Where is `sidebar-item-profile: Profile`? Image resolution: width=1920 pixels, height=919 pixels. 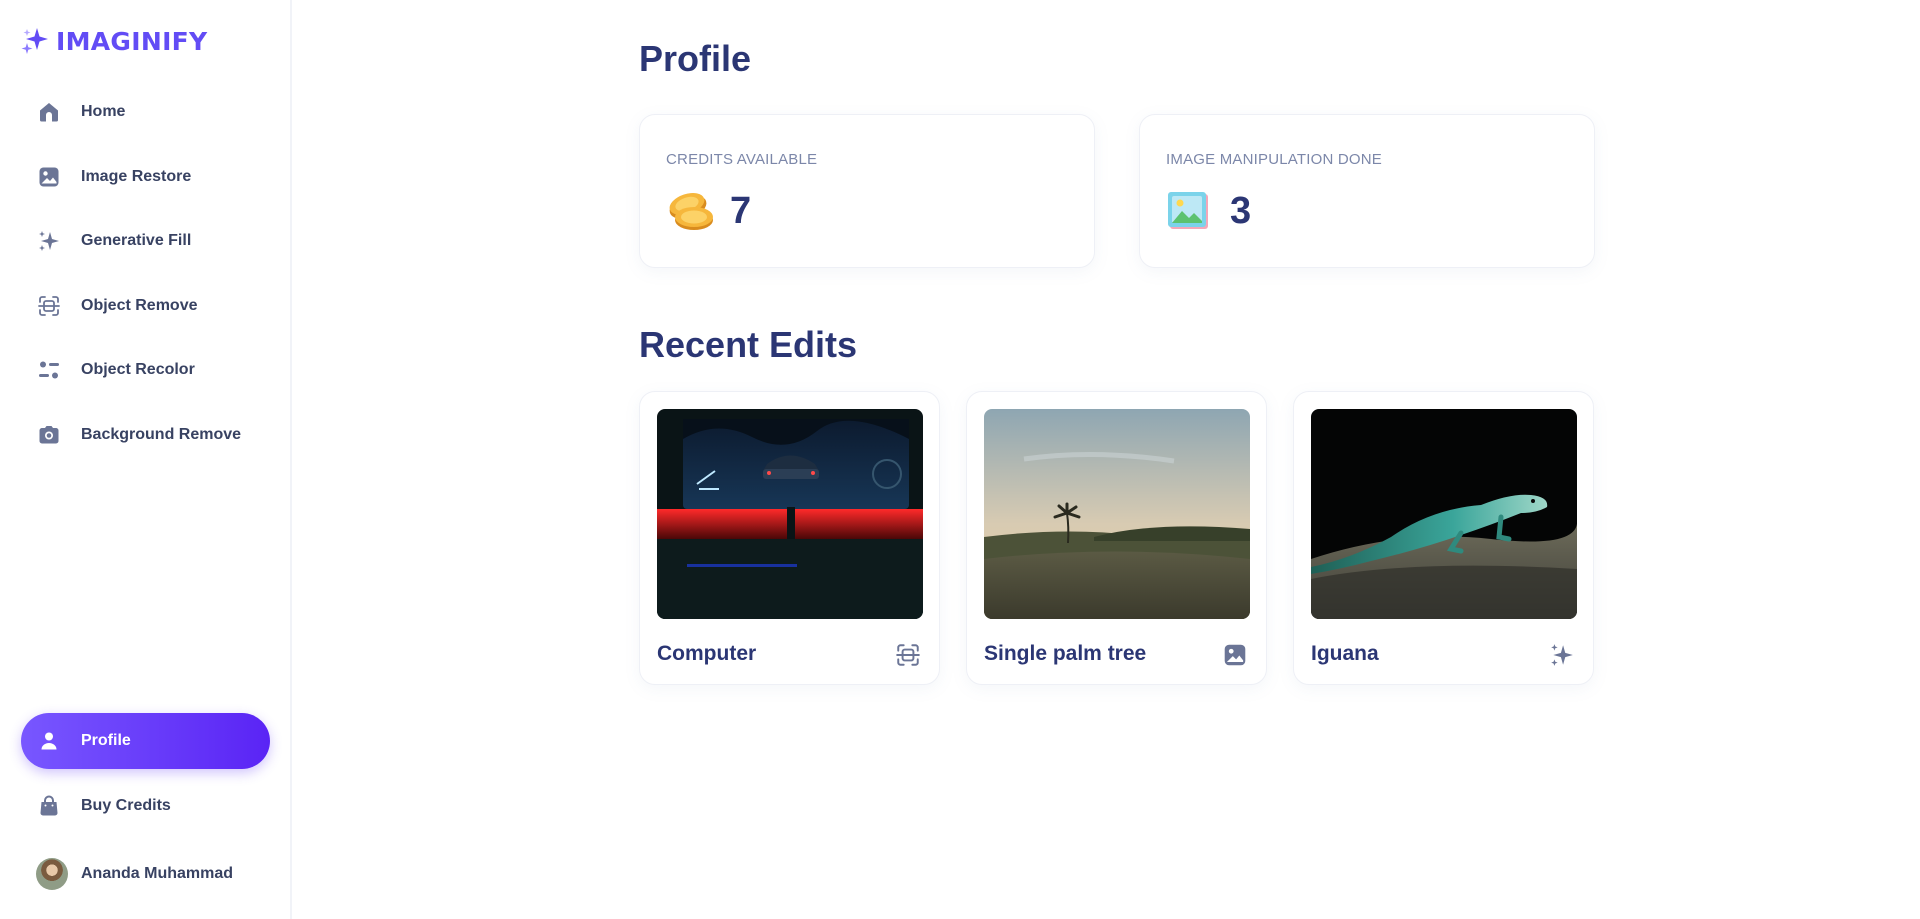 sidebar-item-profile: Profile is located at coordinates (145, 741).